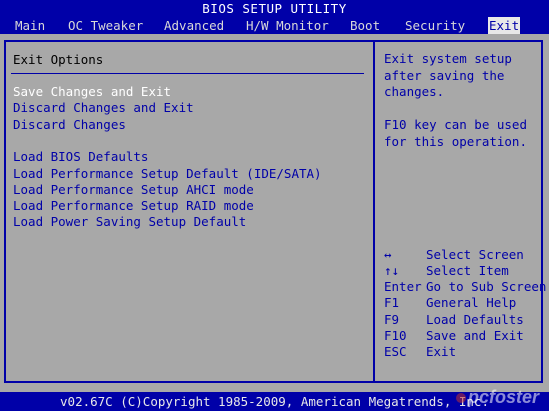 This screenshot has width=549, height=411. I want to click on tab-hw-monitor: H/W Monitor, so click(287, 25).